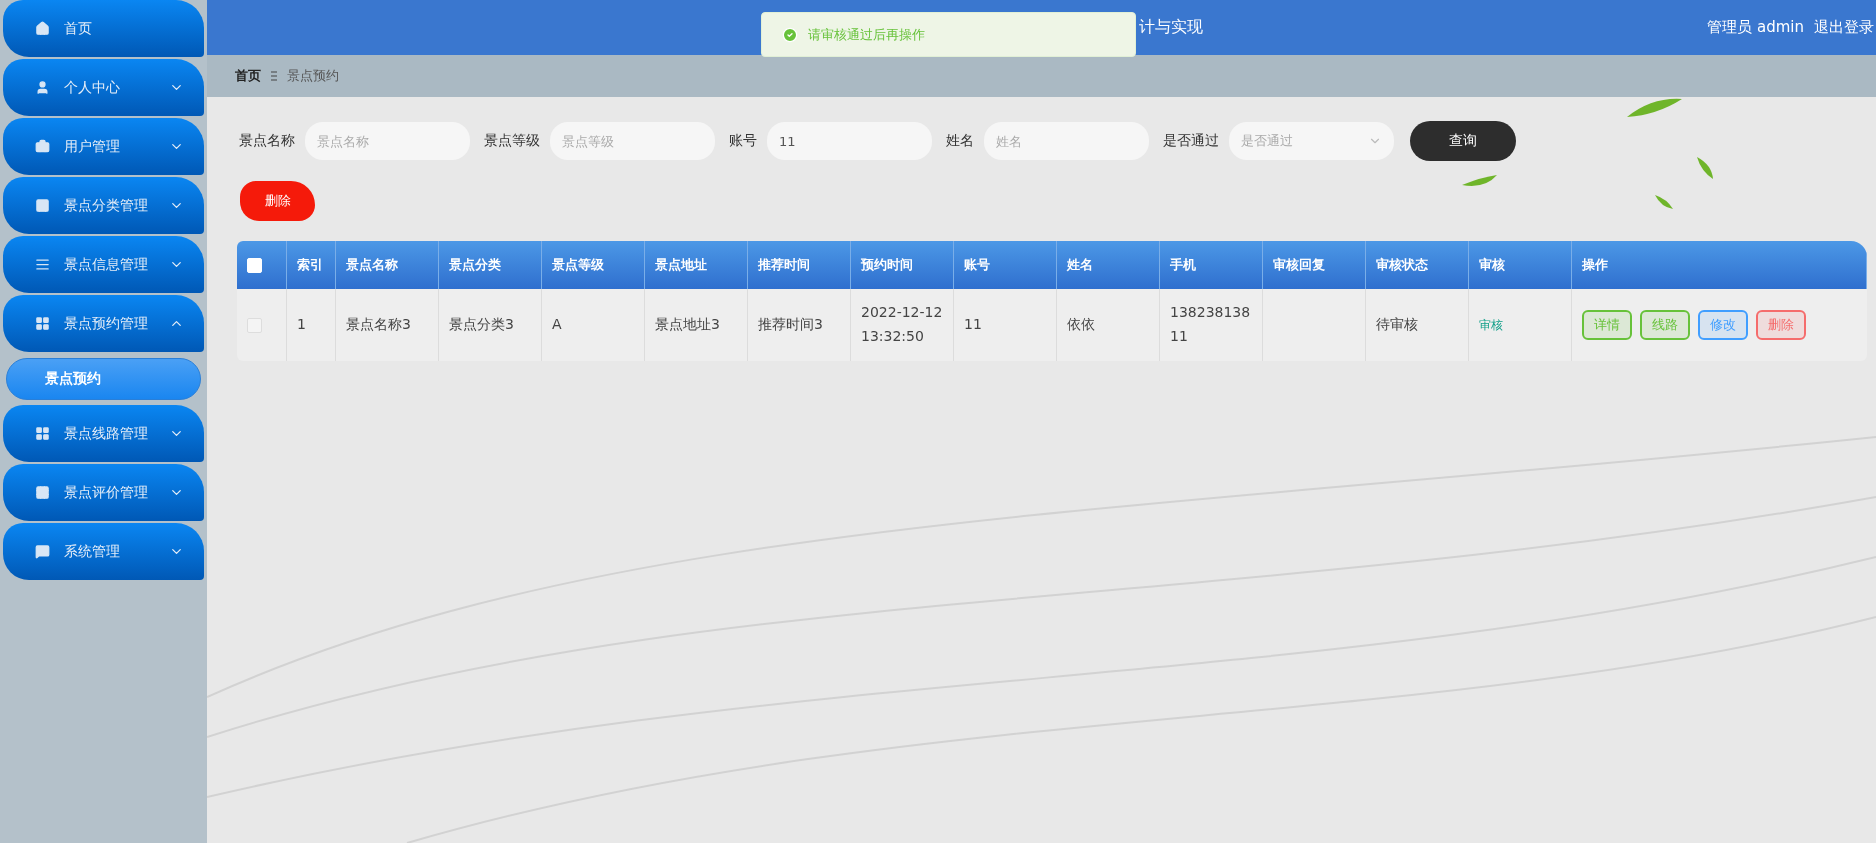 This screenshot has height=843, width=1876. I want to click on table-cell: 依依, so click(1108, 325).